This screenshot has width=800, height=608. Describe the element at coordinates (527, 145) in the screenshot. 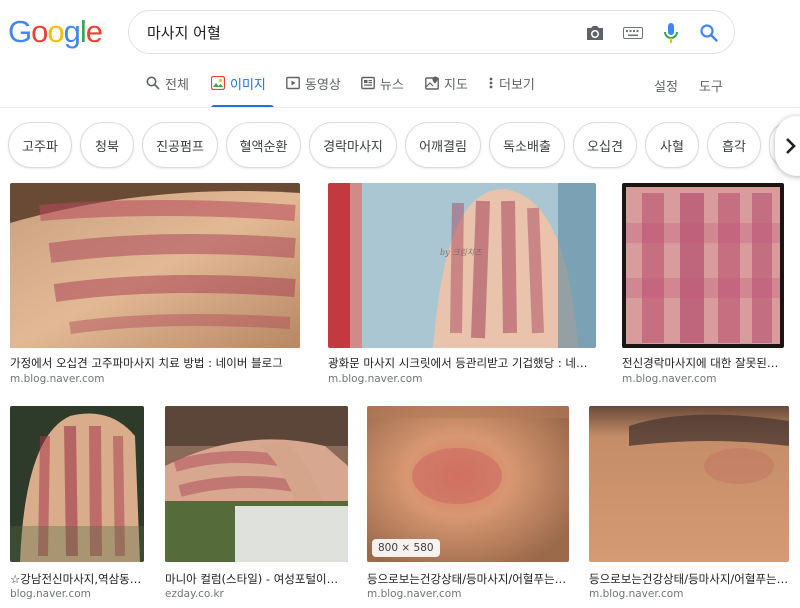

I see `chip: 독소배출` at that location.